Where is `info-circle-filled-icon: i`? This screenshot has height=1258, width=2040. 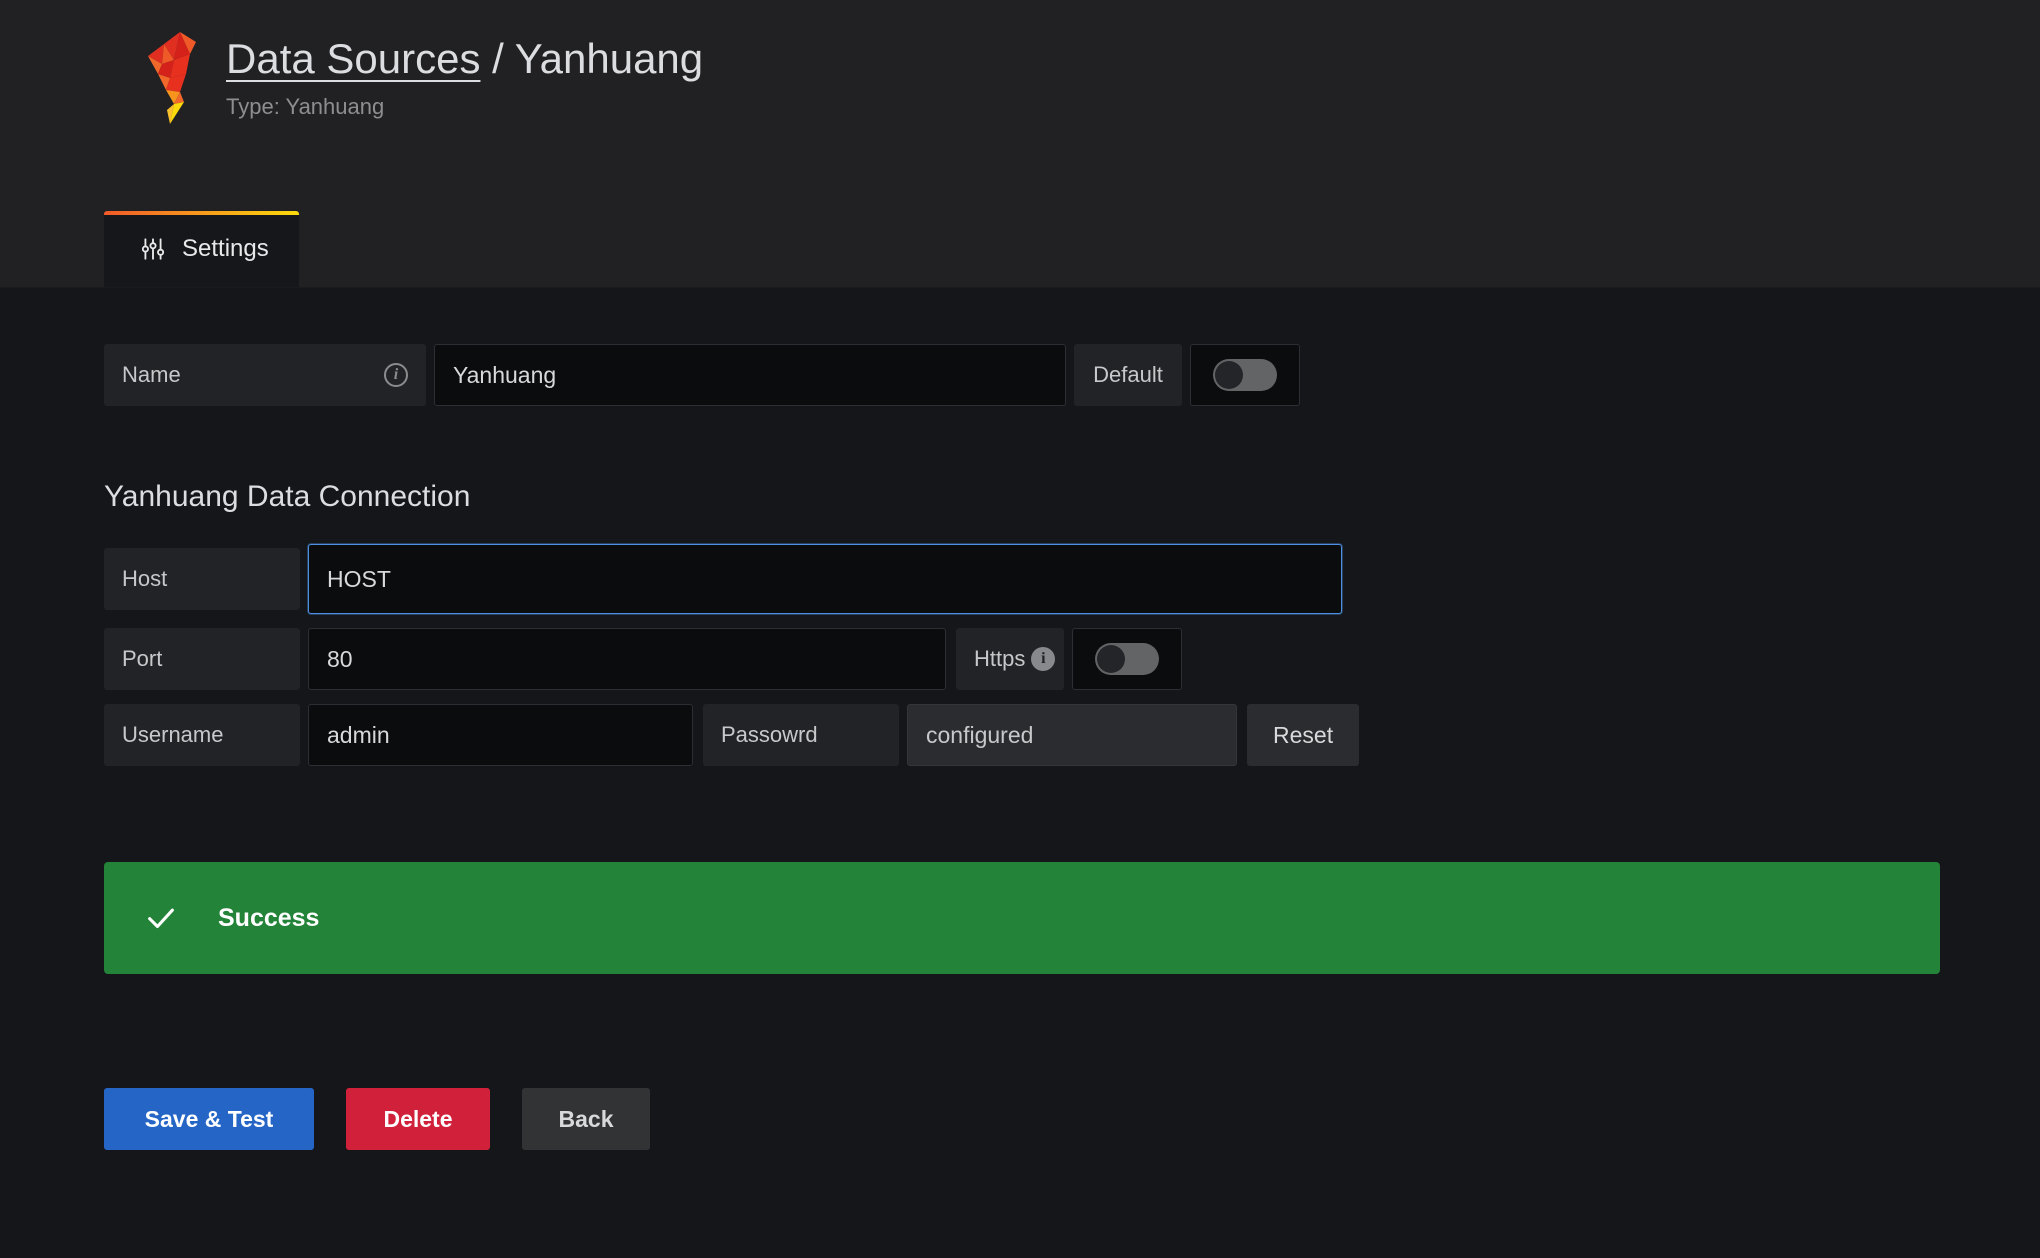
info-circle-filled-icon: i is located at coordinates (1043, 659).